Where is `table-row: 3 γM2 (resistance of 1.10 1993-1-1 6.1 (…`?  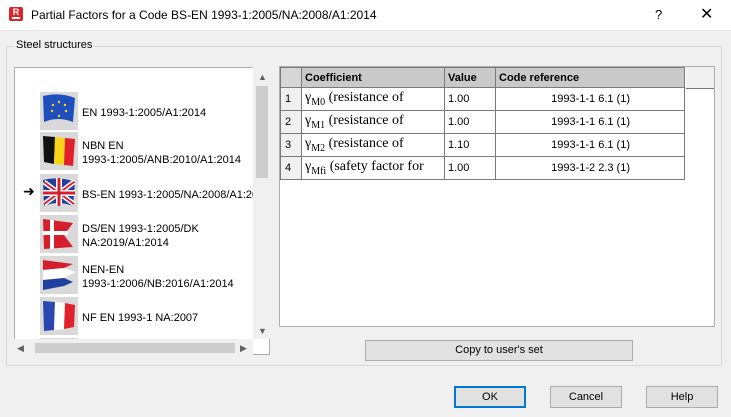
table-row: 3 γM2 (resistance of 1.10 1993-1-1 6.1 (… is located at coordinates (482, 145).